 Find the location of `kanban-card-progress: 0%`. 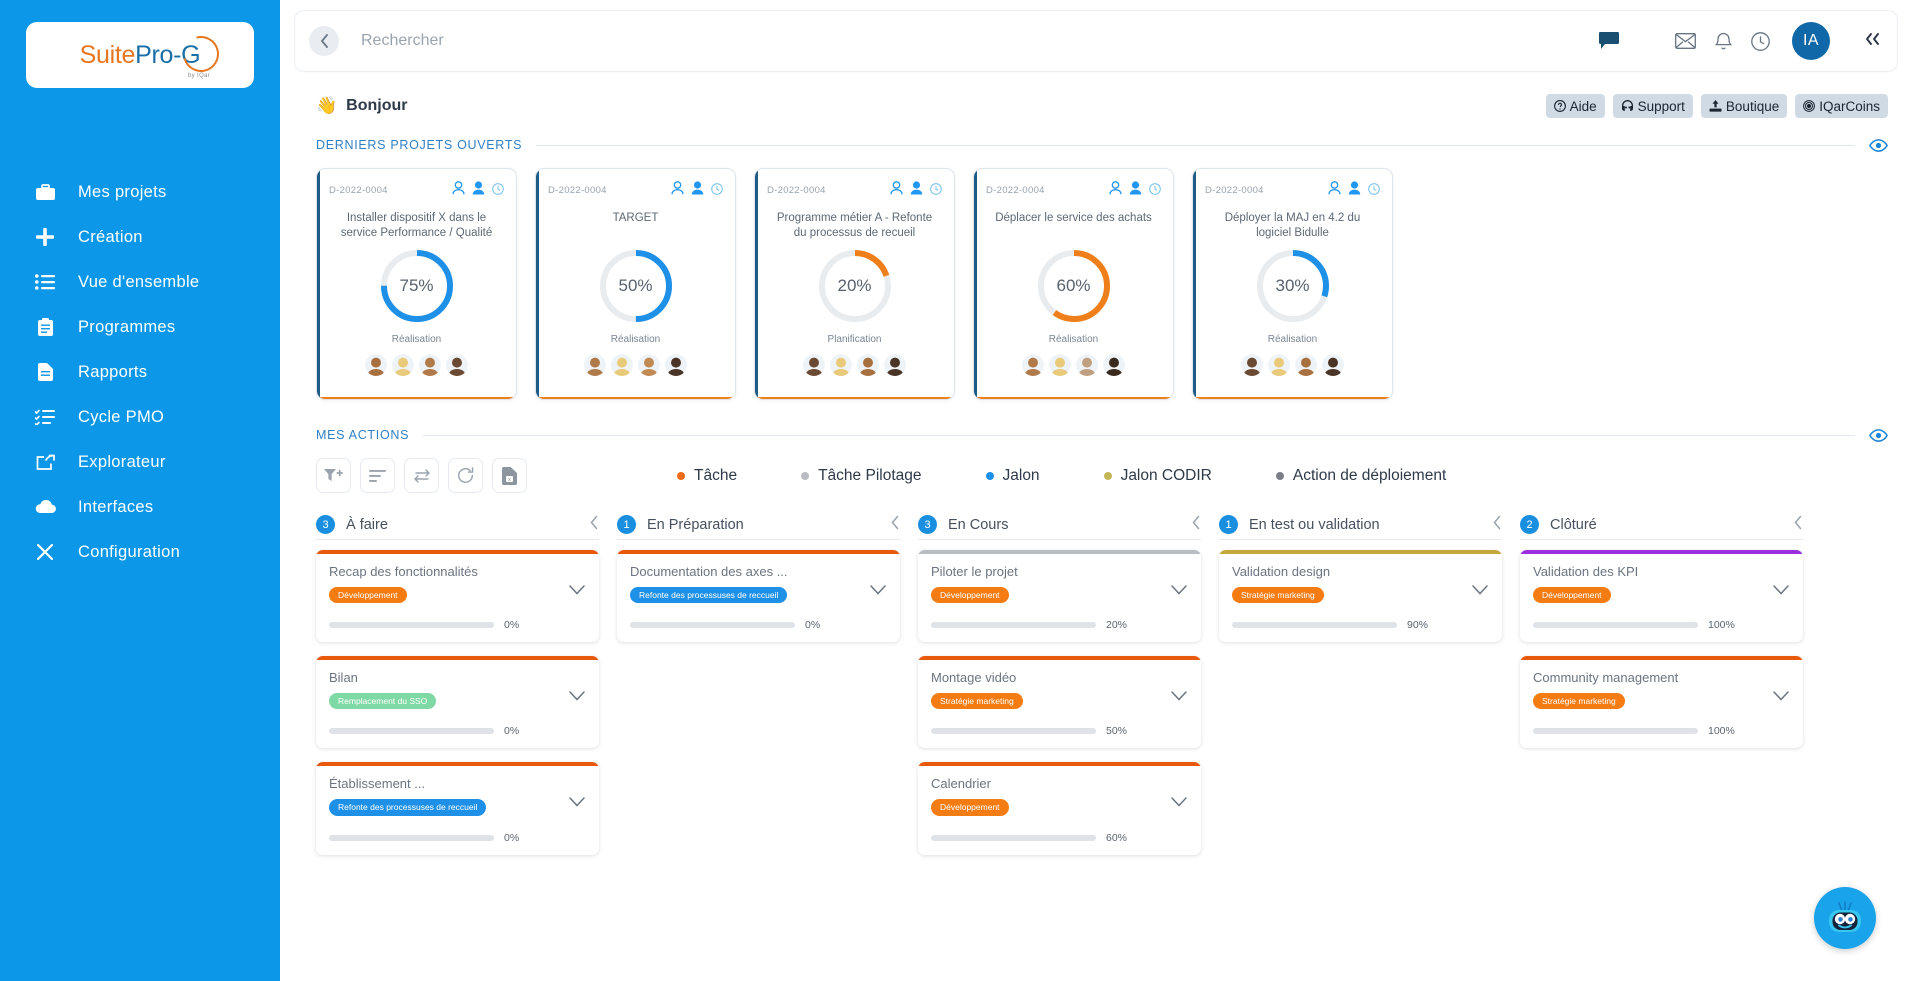

kanban-card-progress: 0% is located at coordinates (458, 838).